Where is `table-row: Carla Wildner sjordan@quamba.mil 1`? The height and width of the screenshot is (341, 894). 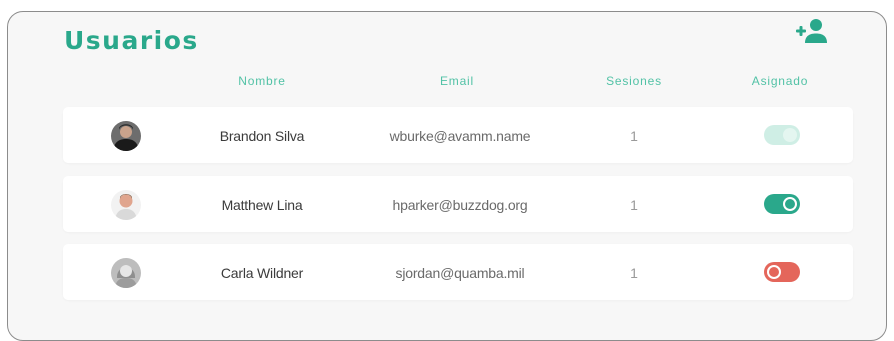 table-row: Carla Wildner sjordan@quamba.mil 1 is located at coordinates (458, 272).